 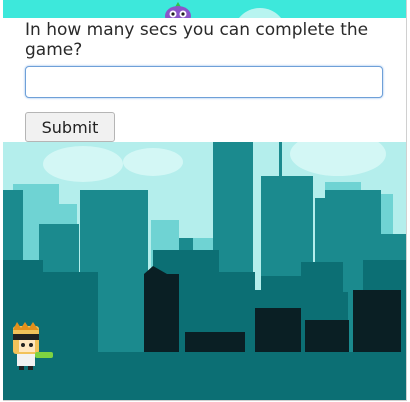 I want to click on ground-buildings, so click(x=204, y=376).